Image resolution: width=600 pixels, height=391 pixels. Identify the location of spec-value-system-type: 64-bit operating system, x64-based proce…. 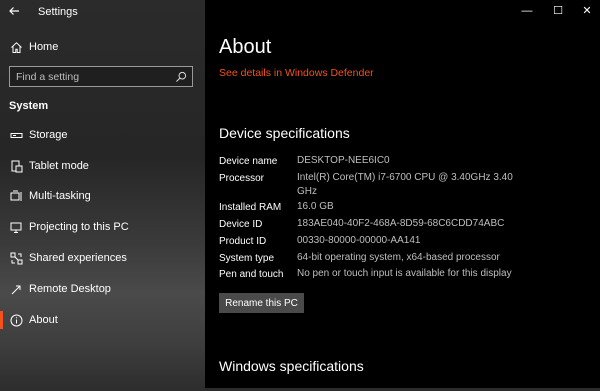
(398, 257).